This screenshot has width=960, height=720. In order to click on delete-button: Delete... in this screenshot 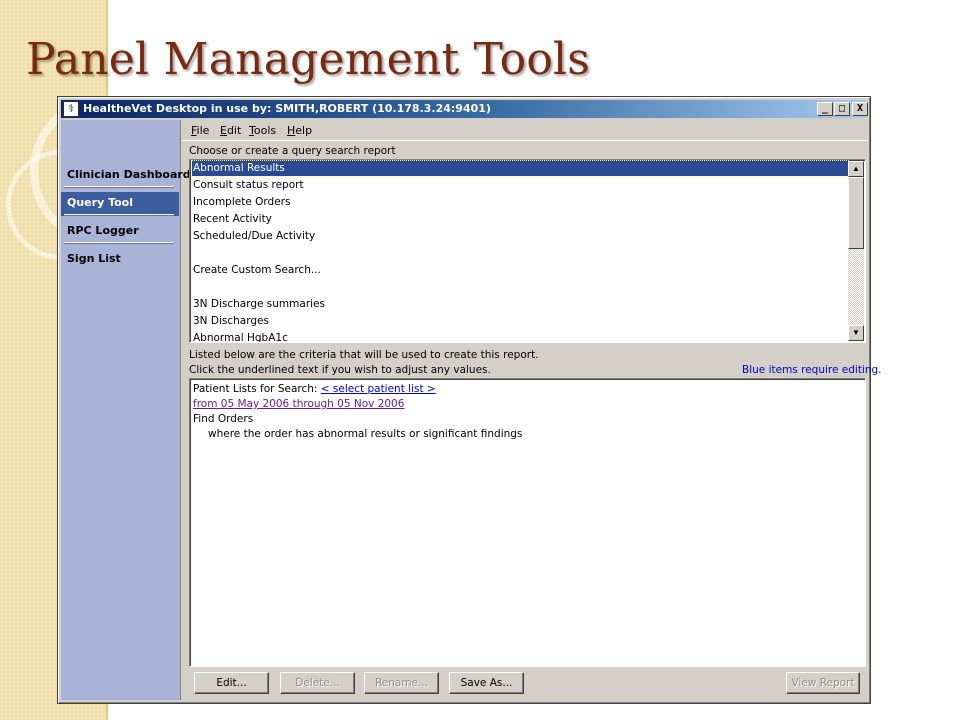, I will do `click(317, 683)`.